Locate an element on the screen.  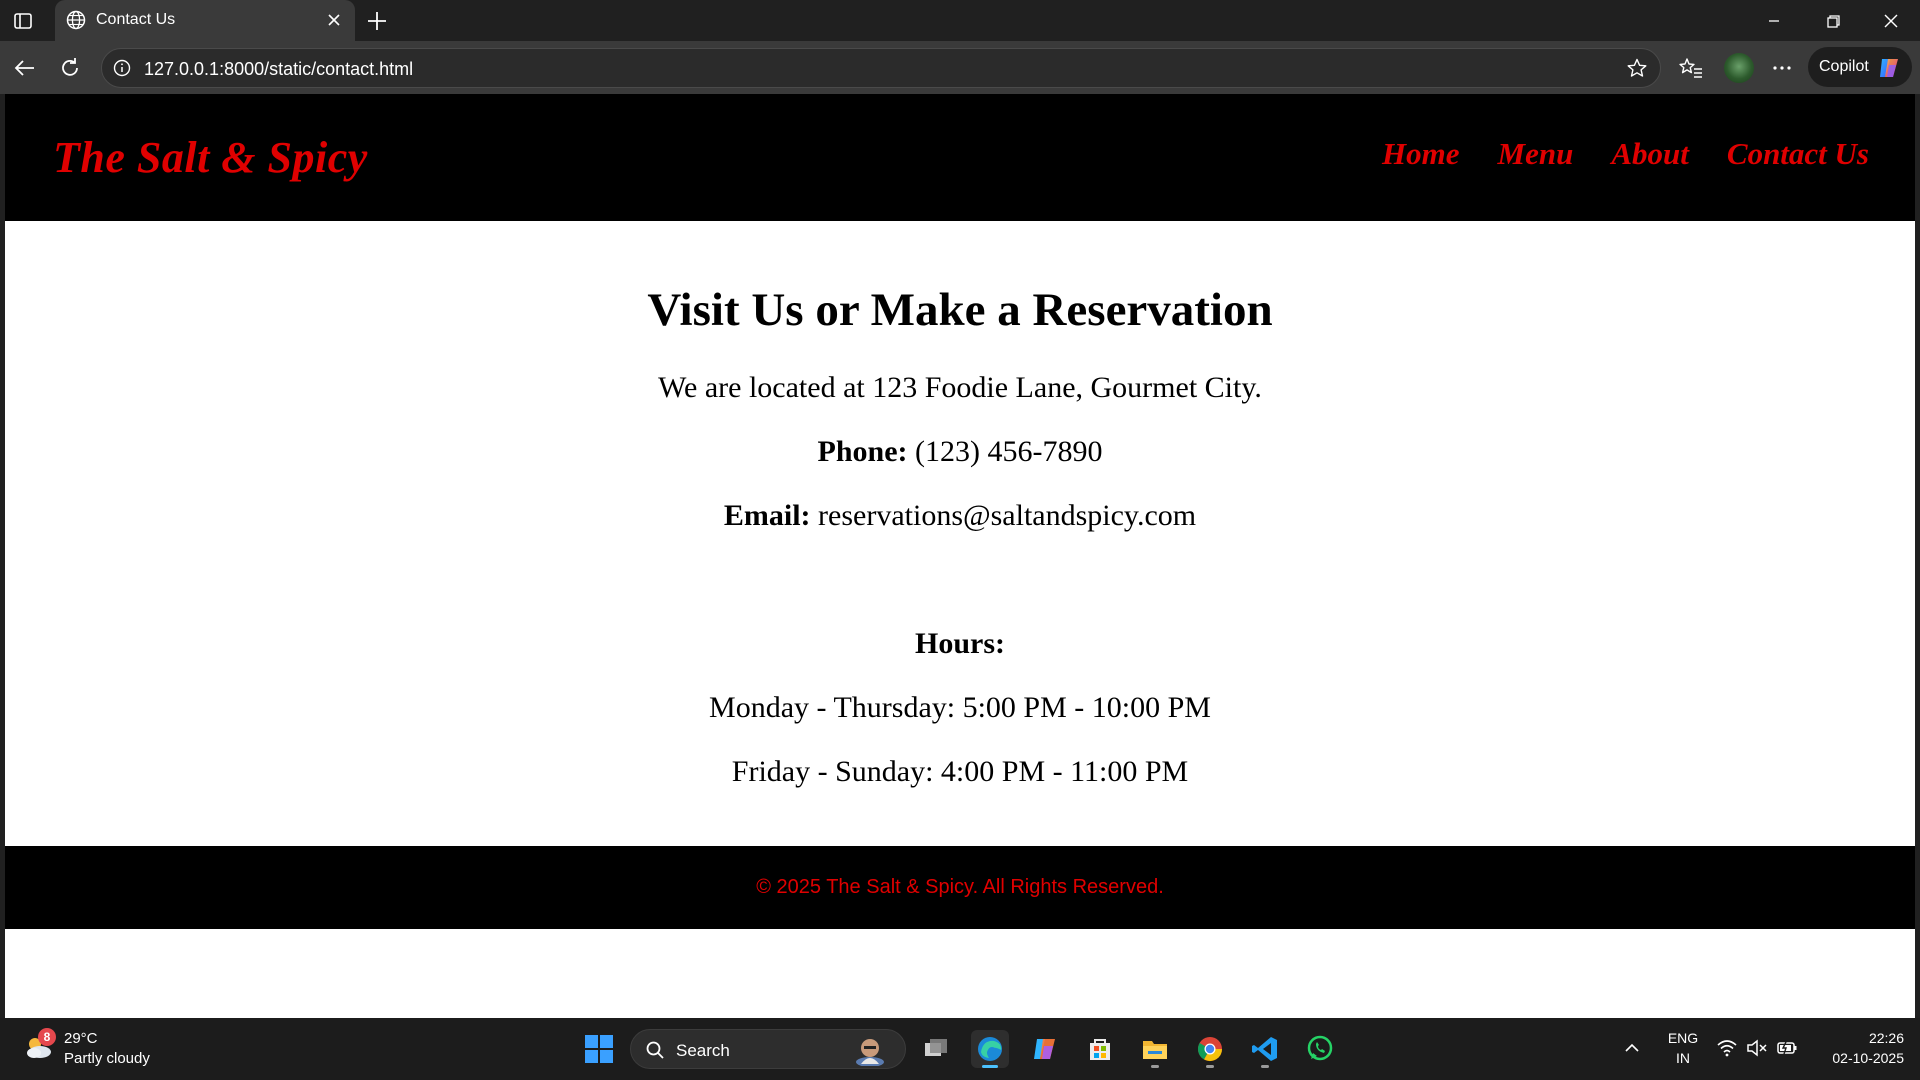
email-value: reservations@saltandspicy.com is located at coordinates (1007, 515).